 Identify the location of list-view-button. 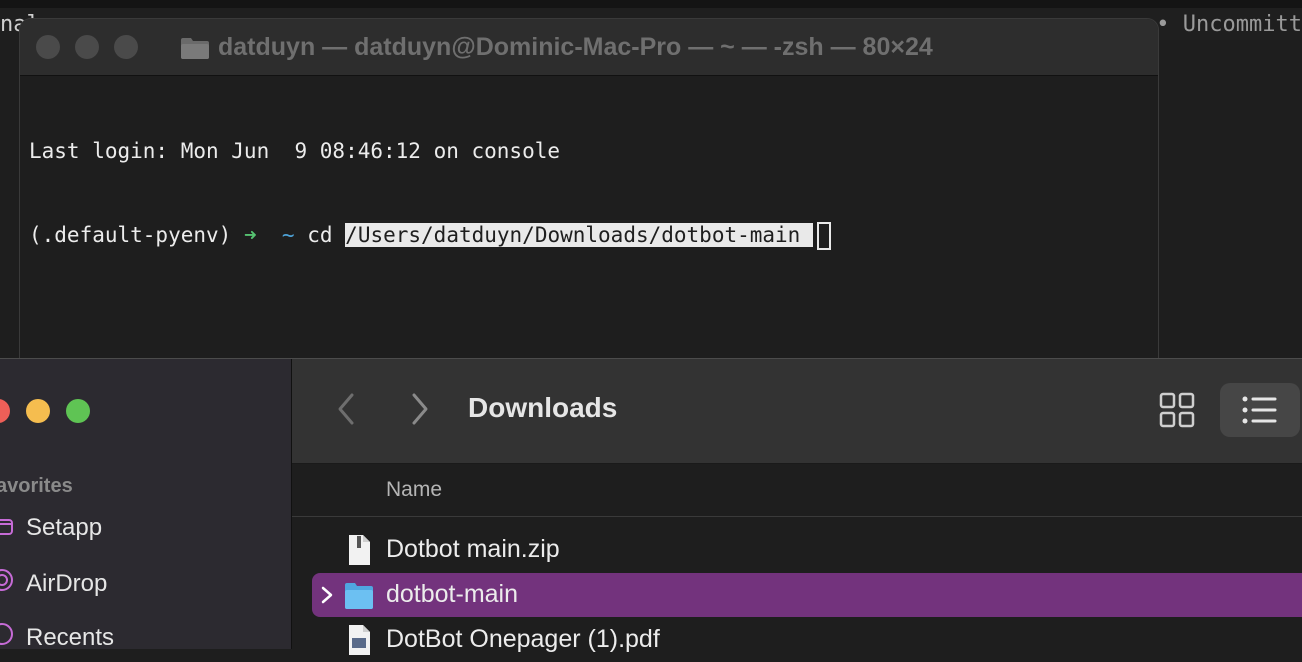
(1260, 410).